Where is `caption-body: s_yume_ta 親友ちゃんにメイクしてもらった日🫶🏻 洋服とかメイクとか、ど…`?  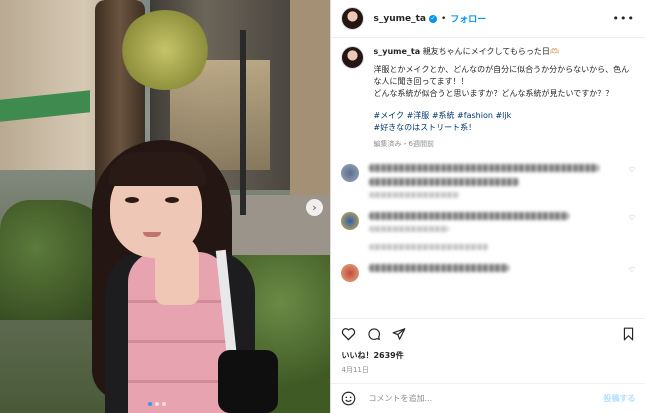 caption-body: s_yume_ta 親友ちゃんにメイクしてもらった日🫶🏻 洋服とかメイクとか、ど… is located at coordinates (504, 98).